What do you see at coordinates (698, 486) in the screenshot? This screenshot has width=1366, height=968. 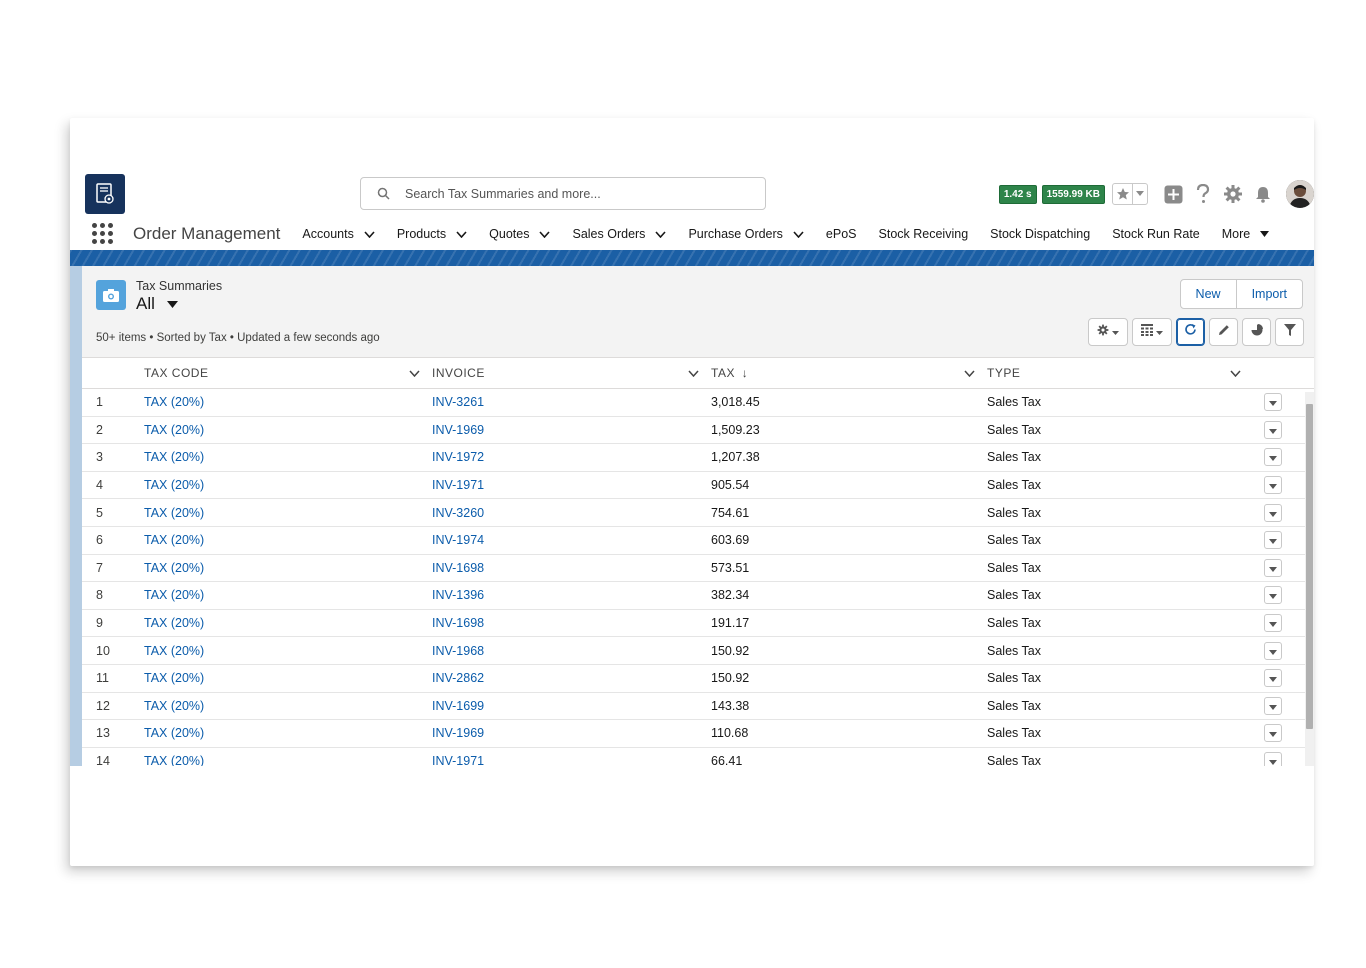 I see `table-row: 4 TAX (20%) INV-1971 905.54 Sales Tax` at bounding box center [698, 486].